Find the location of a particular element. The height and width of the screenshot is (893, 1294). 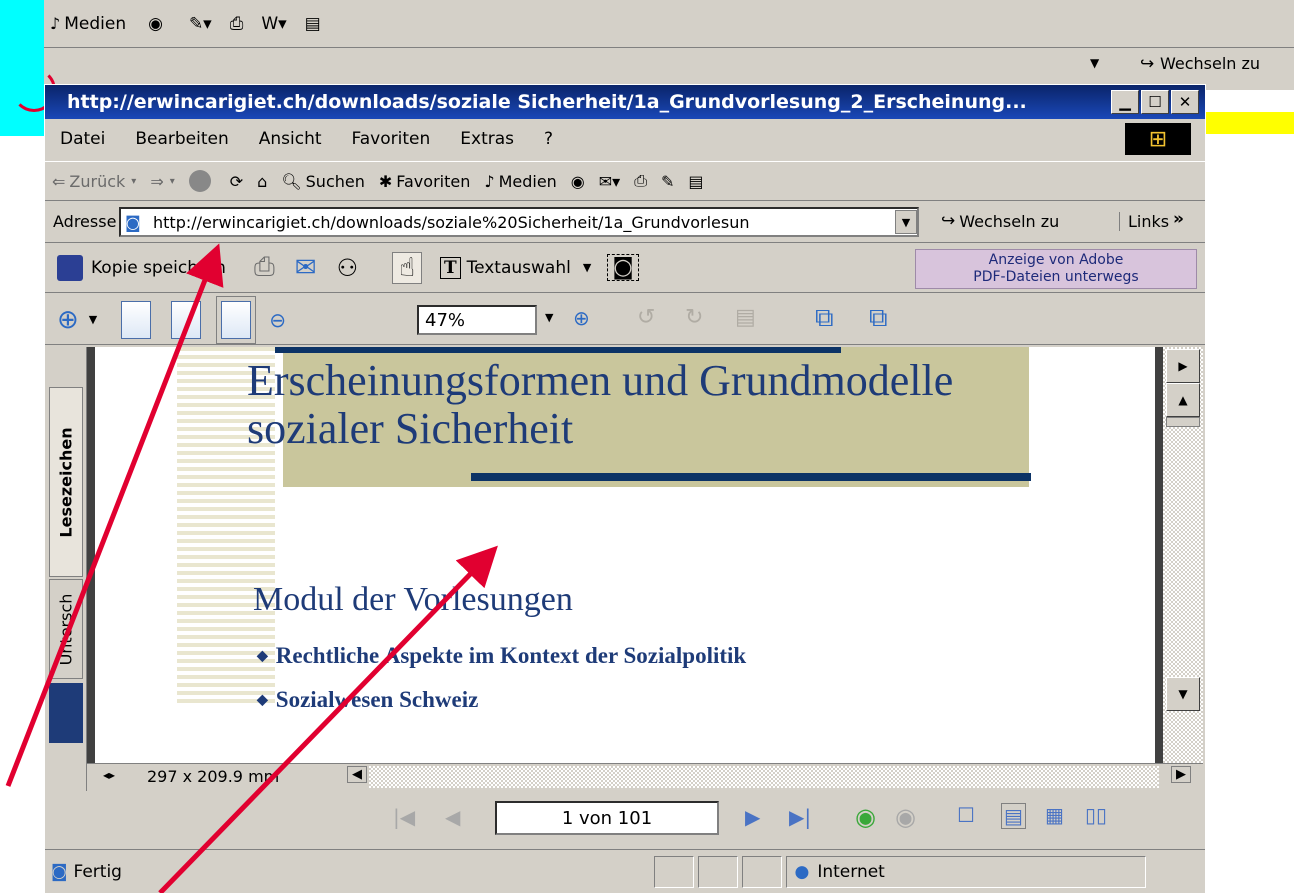

snapshot-icon: ◙ is located at coordinates (623, 267).